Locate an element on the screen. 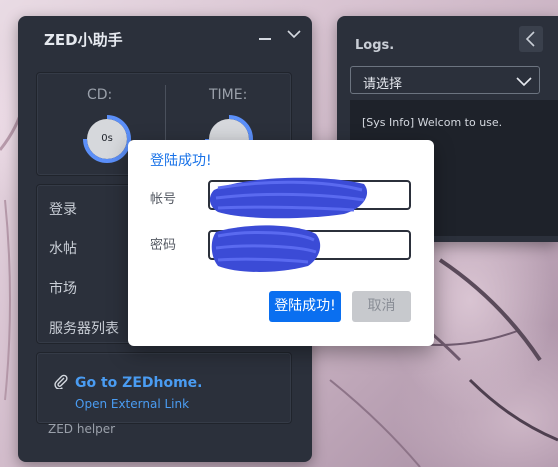 The width and height of the screenshot is (558, 467). time-label: TIME: is located at coordinates (228, 95).